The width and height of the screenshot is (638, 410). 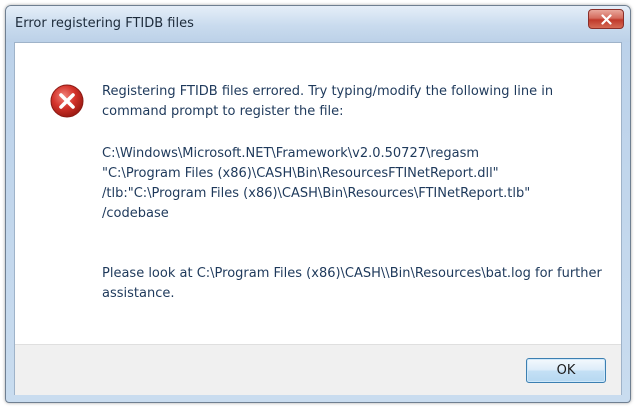 I want to click on command-line: /codebase, so click(x=135, y=213).